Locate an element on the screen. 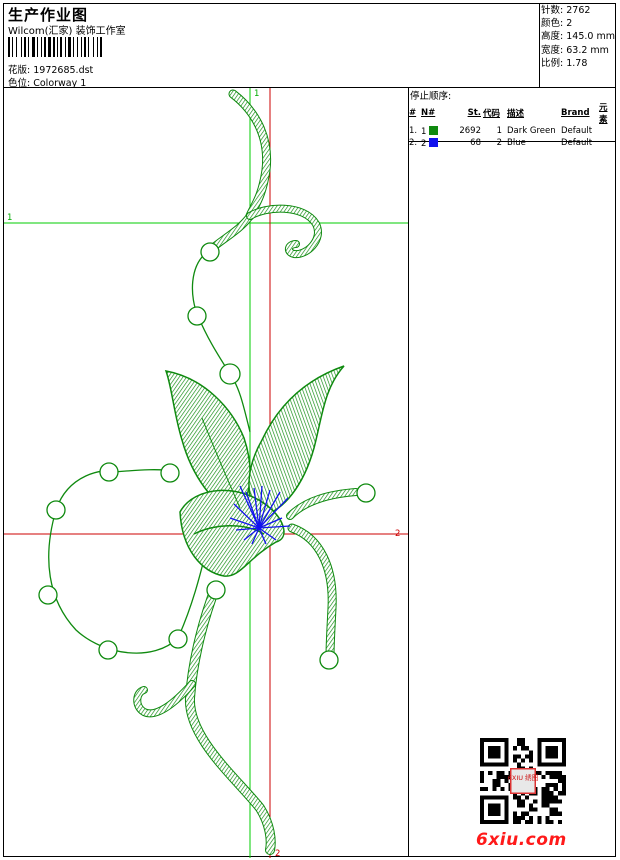 This screenshot has height=860, width=620. col-brand: Brand is located at coordinates (575, 113).